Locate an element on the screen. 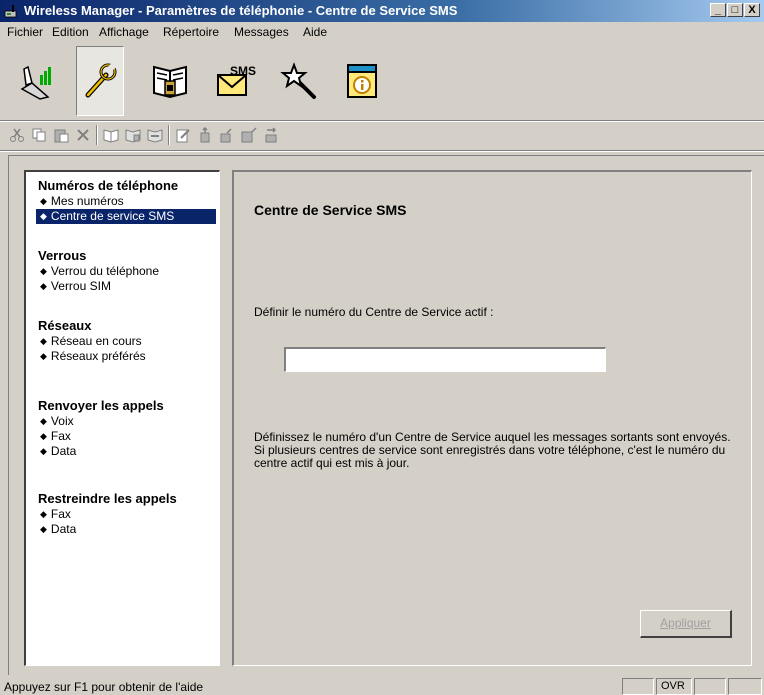 This screenshot has height=695, width=764. nav-item-reseaux-preferes: ◆ Réseaux préférés is located at coordinates (92, 356).